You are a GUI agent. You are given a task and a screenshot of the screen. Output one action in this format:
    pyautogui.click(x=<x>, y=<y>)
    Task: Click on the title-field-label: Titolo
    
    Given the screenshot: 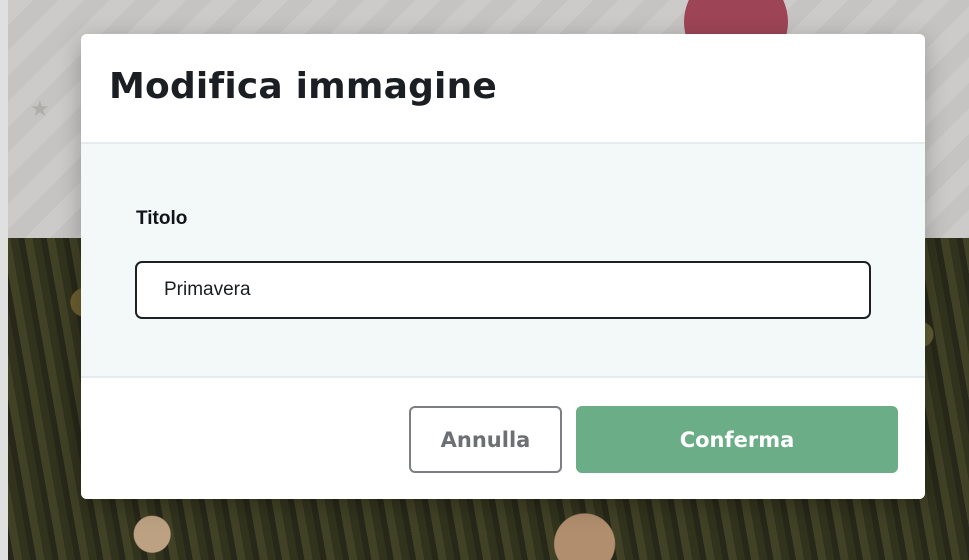 What is the action you would take?
    pyautogui.click(x=162, y=218)
    